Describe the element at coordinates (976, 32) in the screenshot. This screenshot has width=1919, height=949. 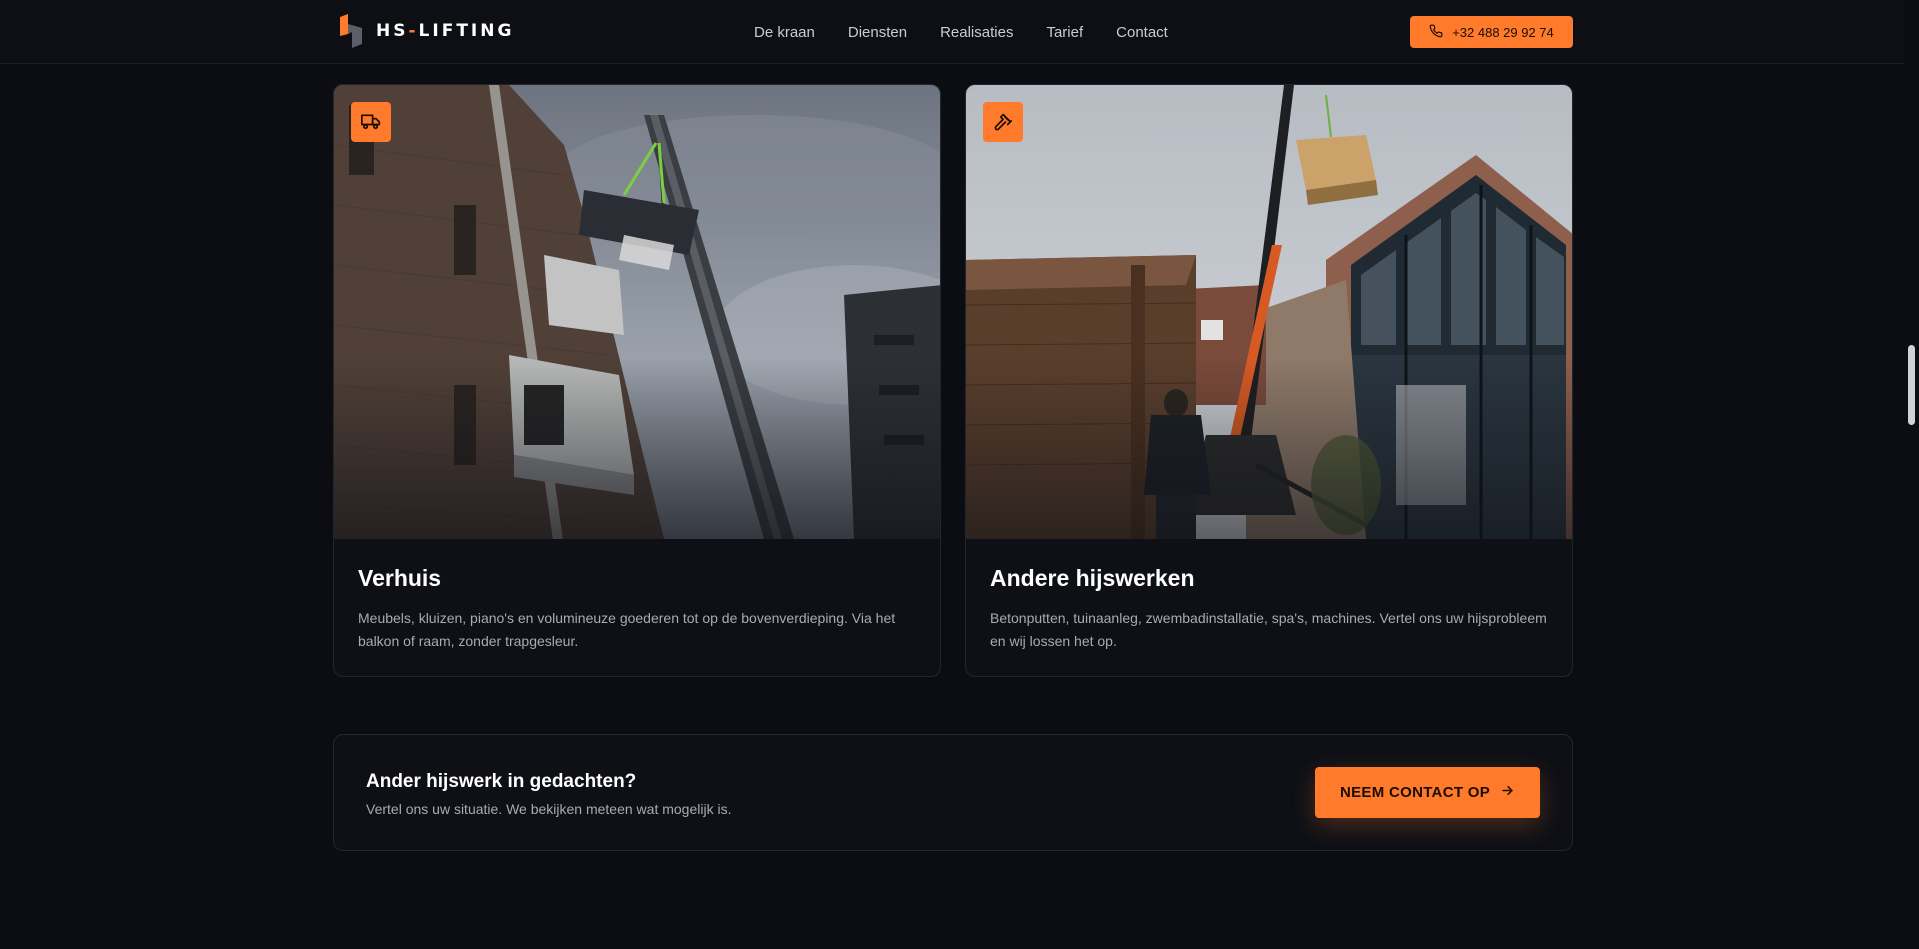
I see `nav-realisaties: Realisaties` at that location.